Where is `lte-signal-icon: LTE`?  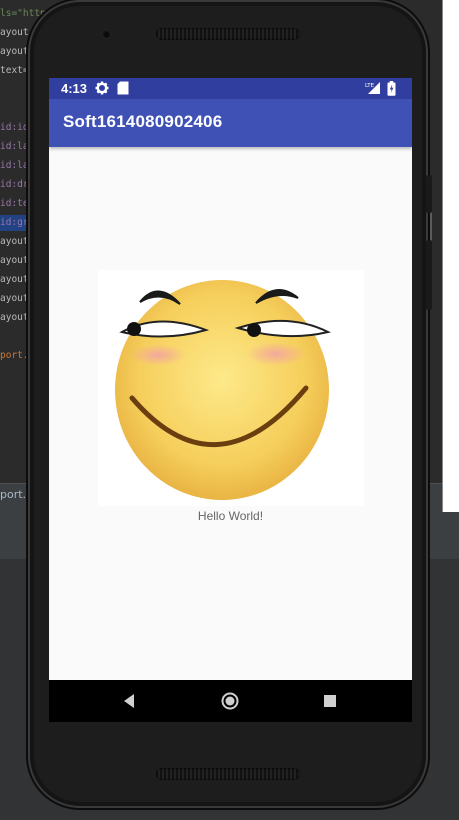 lte-signal-icon: LTE is located at coordinates (373, 90).